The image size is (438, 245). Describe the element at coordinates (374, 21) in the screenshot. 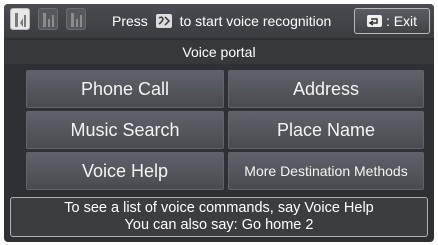

I see `back-arrow-icon` at that location.